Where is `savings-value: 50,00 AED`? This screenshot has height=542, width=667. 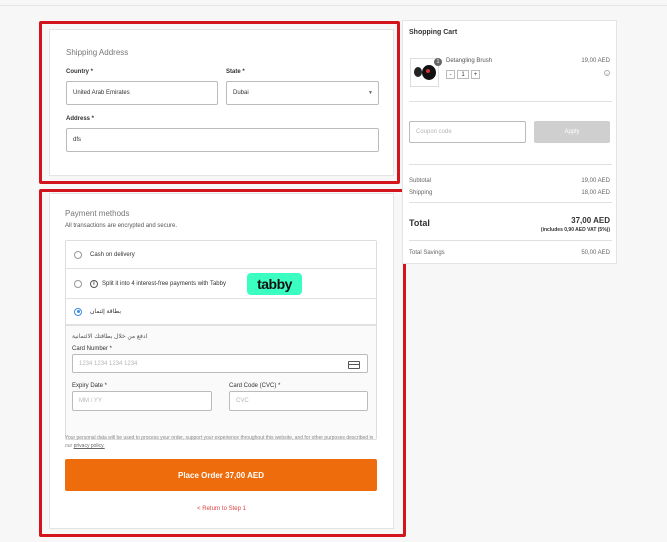
savings-value: 50,00 AED is located at coordinates (595, 253).